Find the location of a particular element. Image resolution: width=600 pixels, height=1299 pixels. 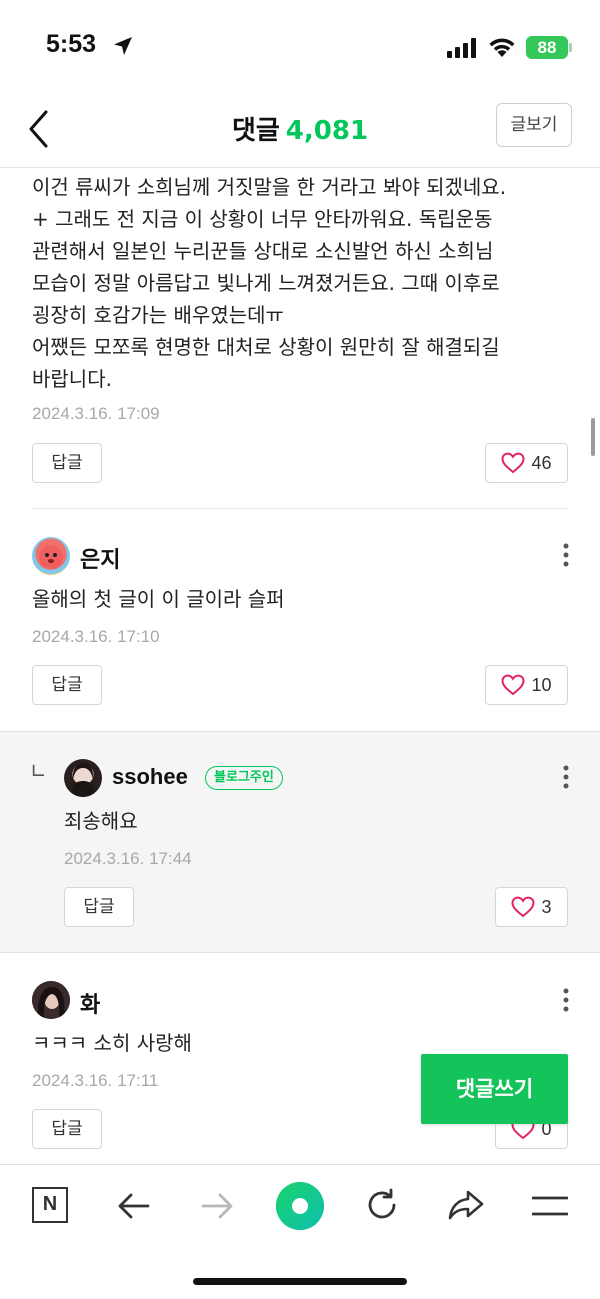

comment-text: 죄송해요 is located at coordinates (101, 821).